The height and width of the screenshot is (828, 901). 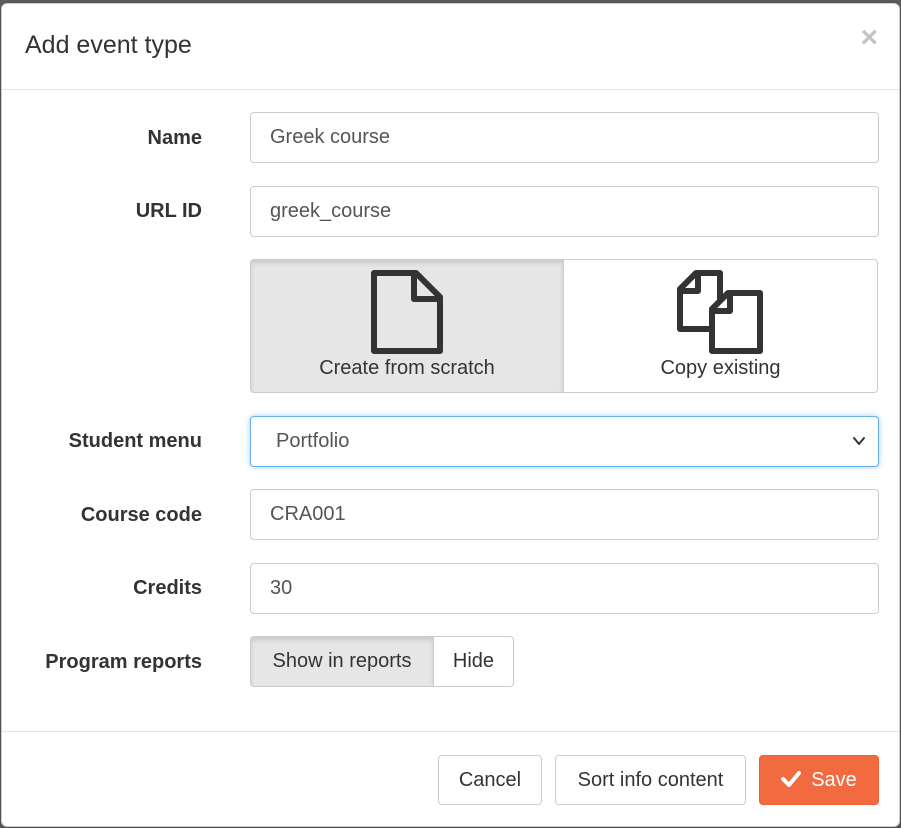 I want to click on dialog-footer: Cancel Sort info content Save, so click(x=450, y=779).